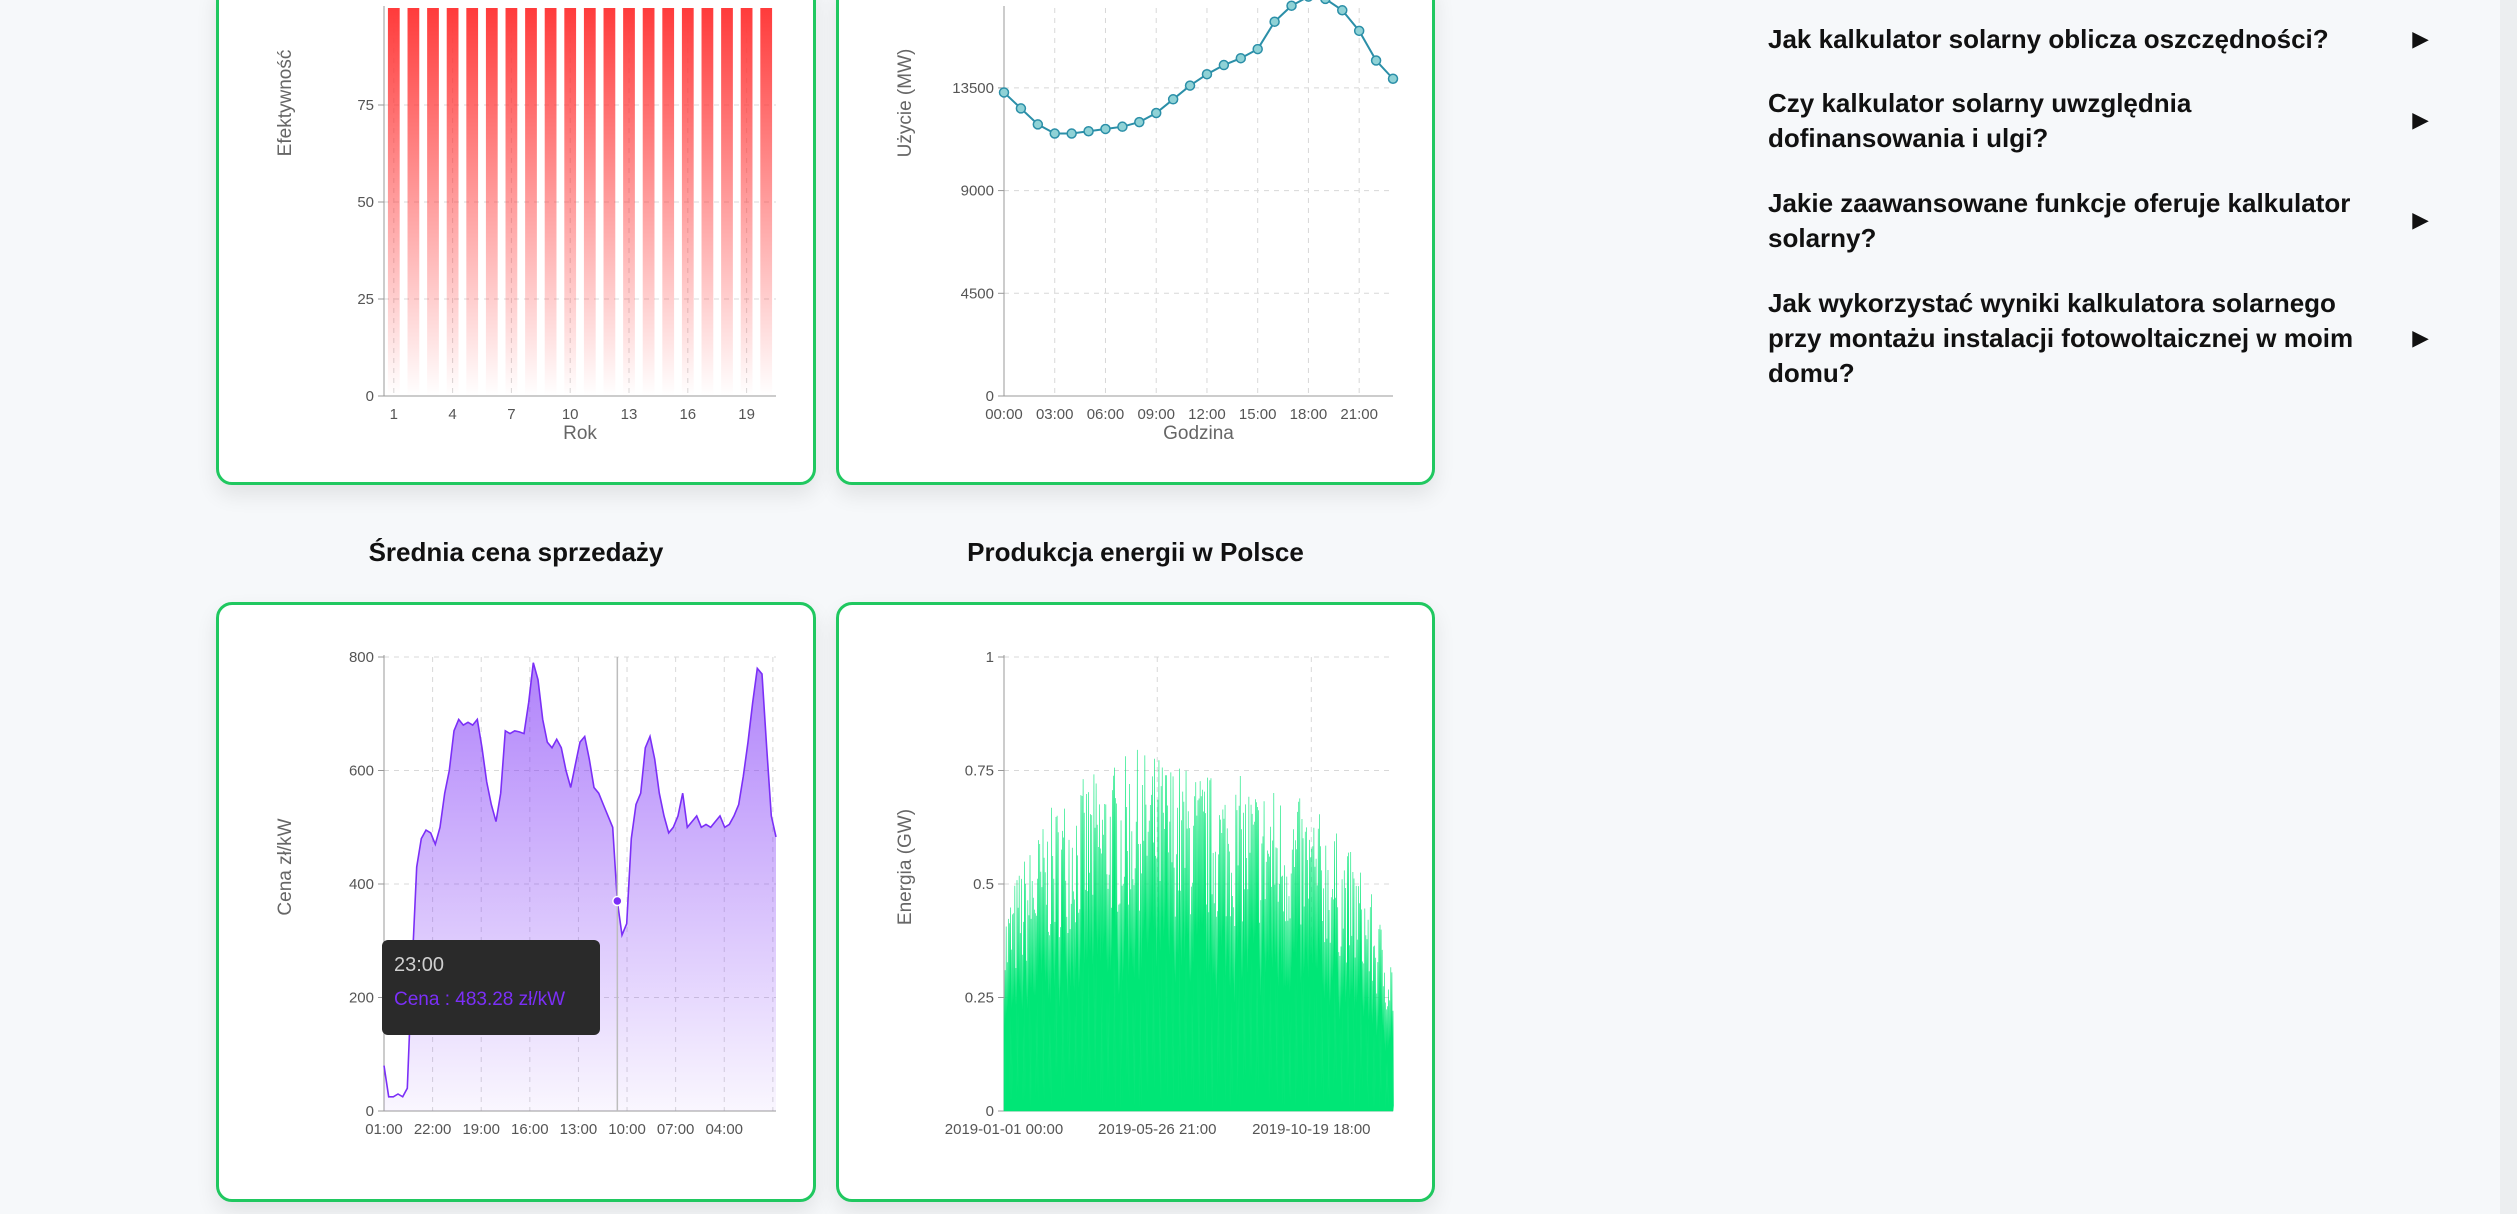 This screenshot has height=1214, width=2517. Describe the element at coordinates (433, 1129) in the screenshot. I see `x-tick-label: 22:00` at that location.